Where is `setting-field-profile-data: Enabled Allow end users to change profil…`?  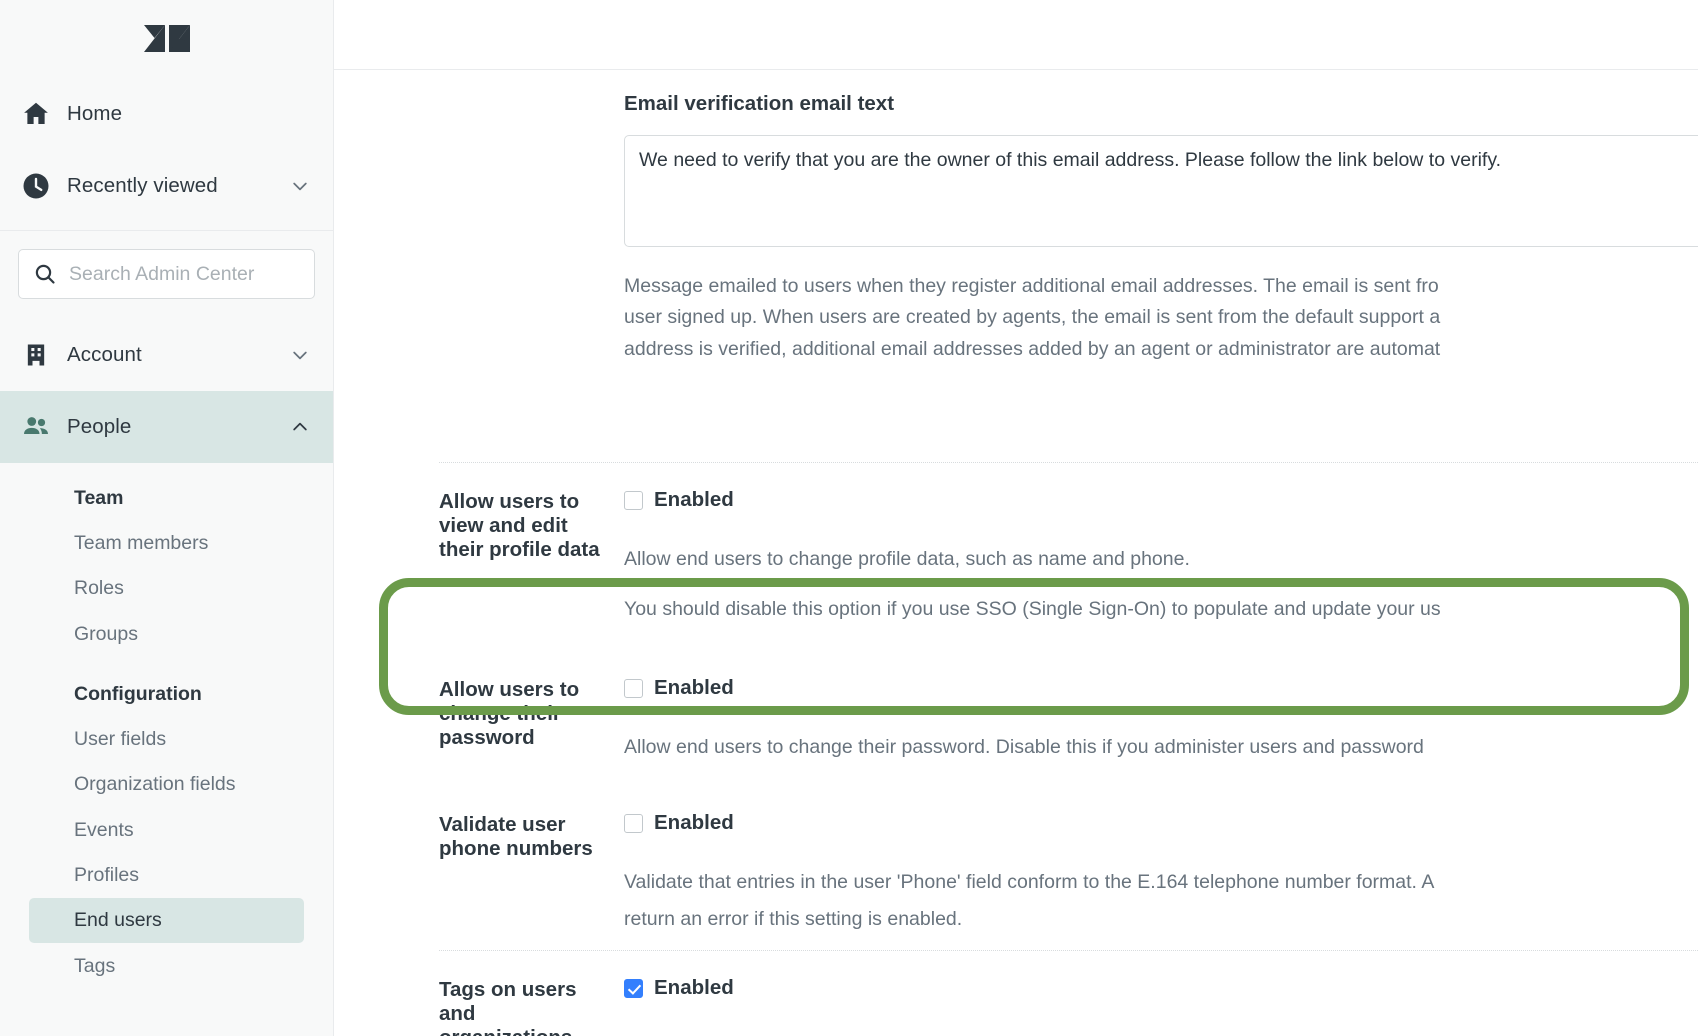 setting-field-profile-data: Enabled Allow end users to change profil… is located at coordinates (1032, 557).